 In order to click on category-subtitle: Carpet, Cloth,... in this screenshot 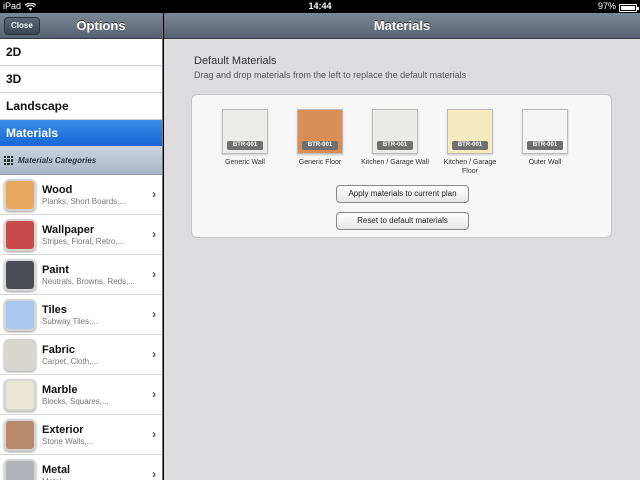, I will do `click(70, 361)`.